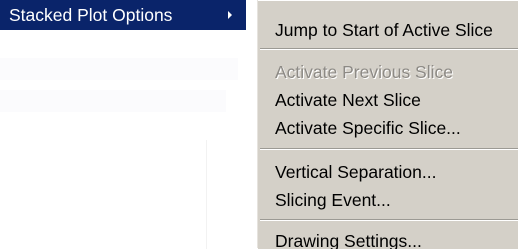  I want to click on menu-item-stacked-plot-options: Stacked Plot Options, so click(123, 15).